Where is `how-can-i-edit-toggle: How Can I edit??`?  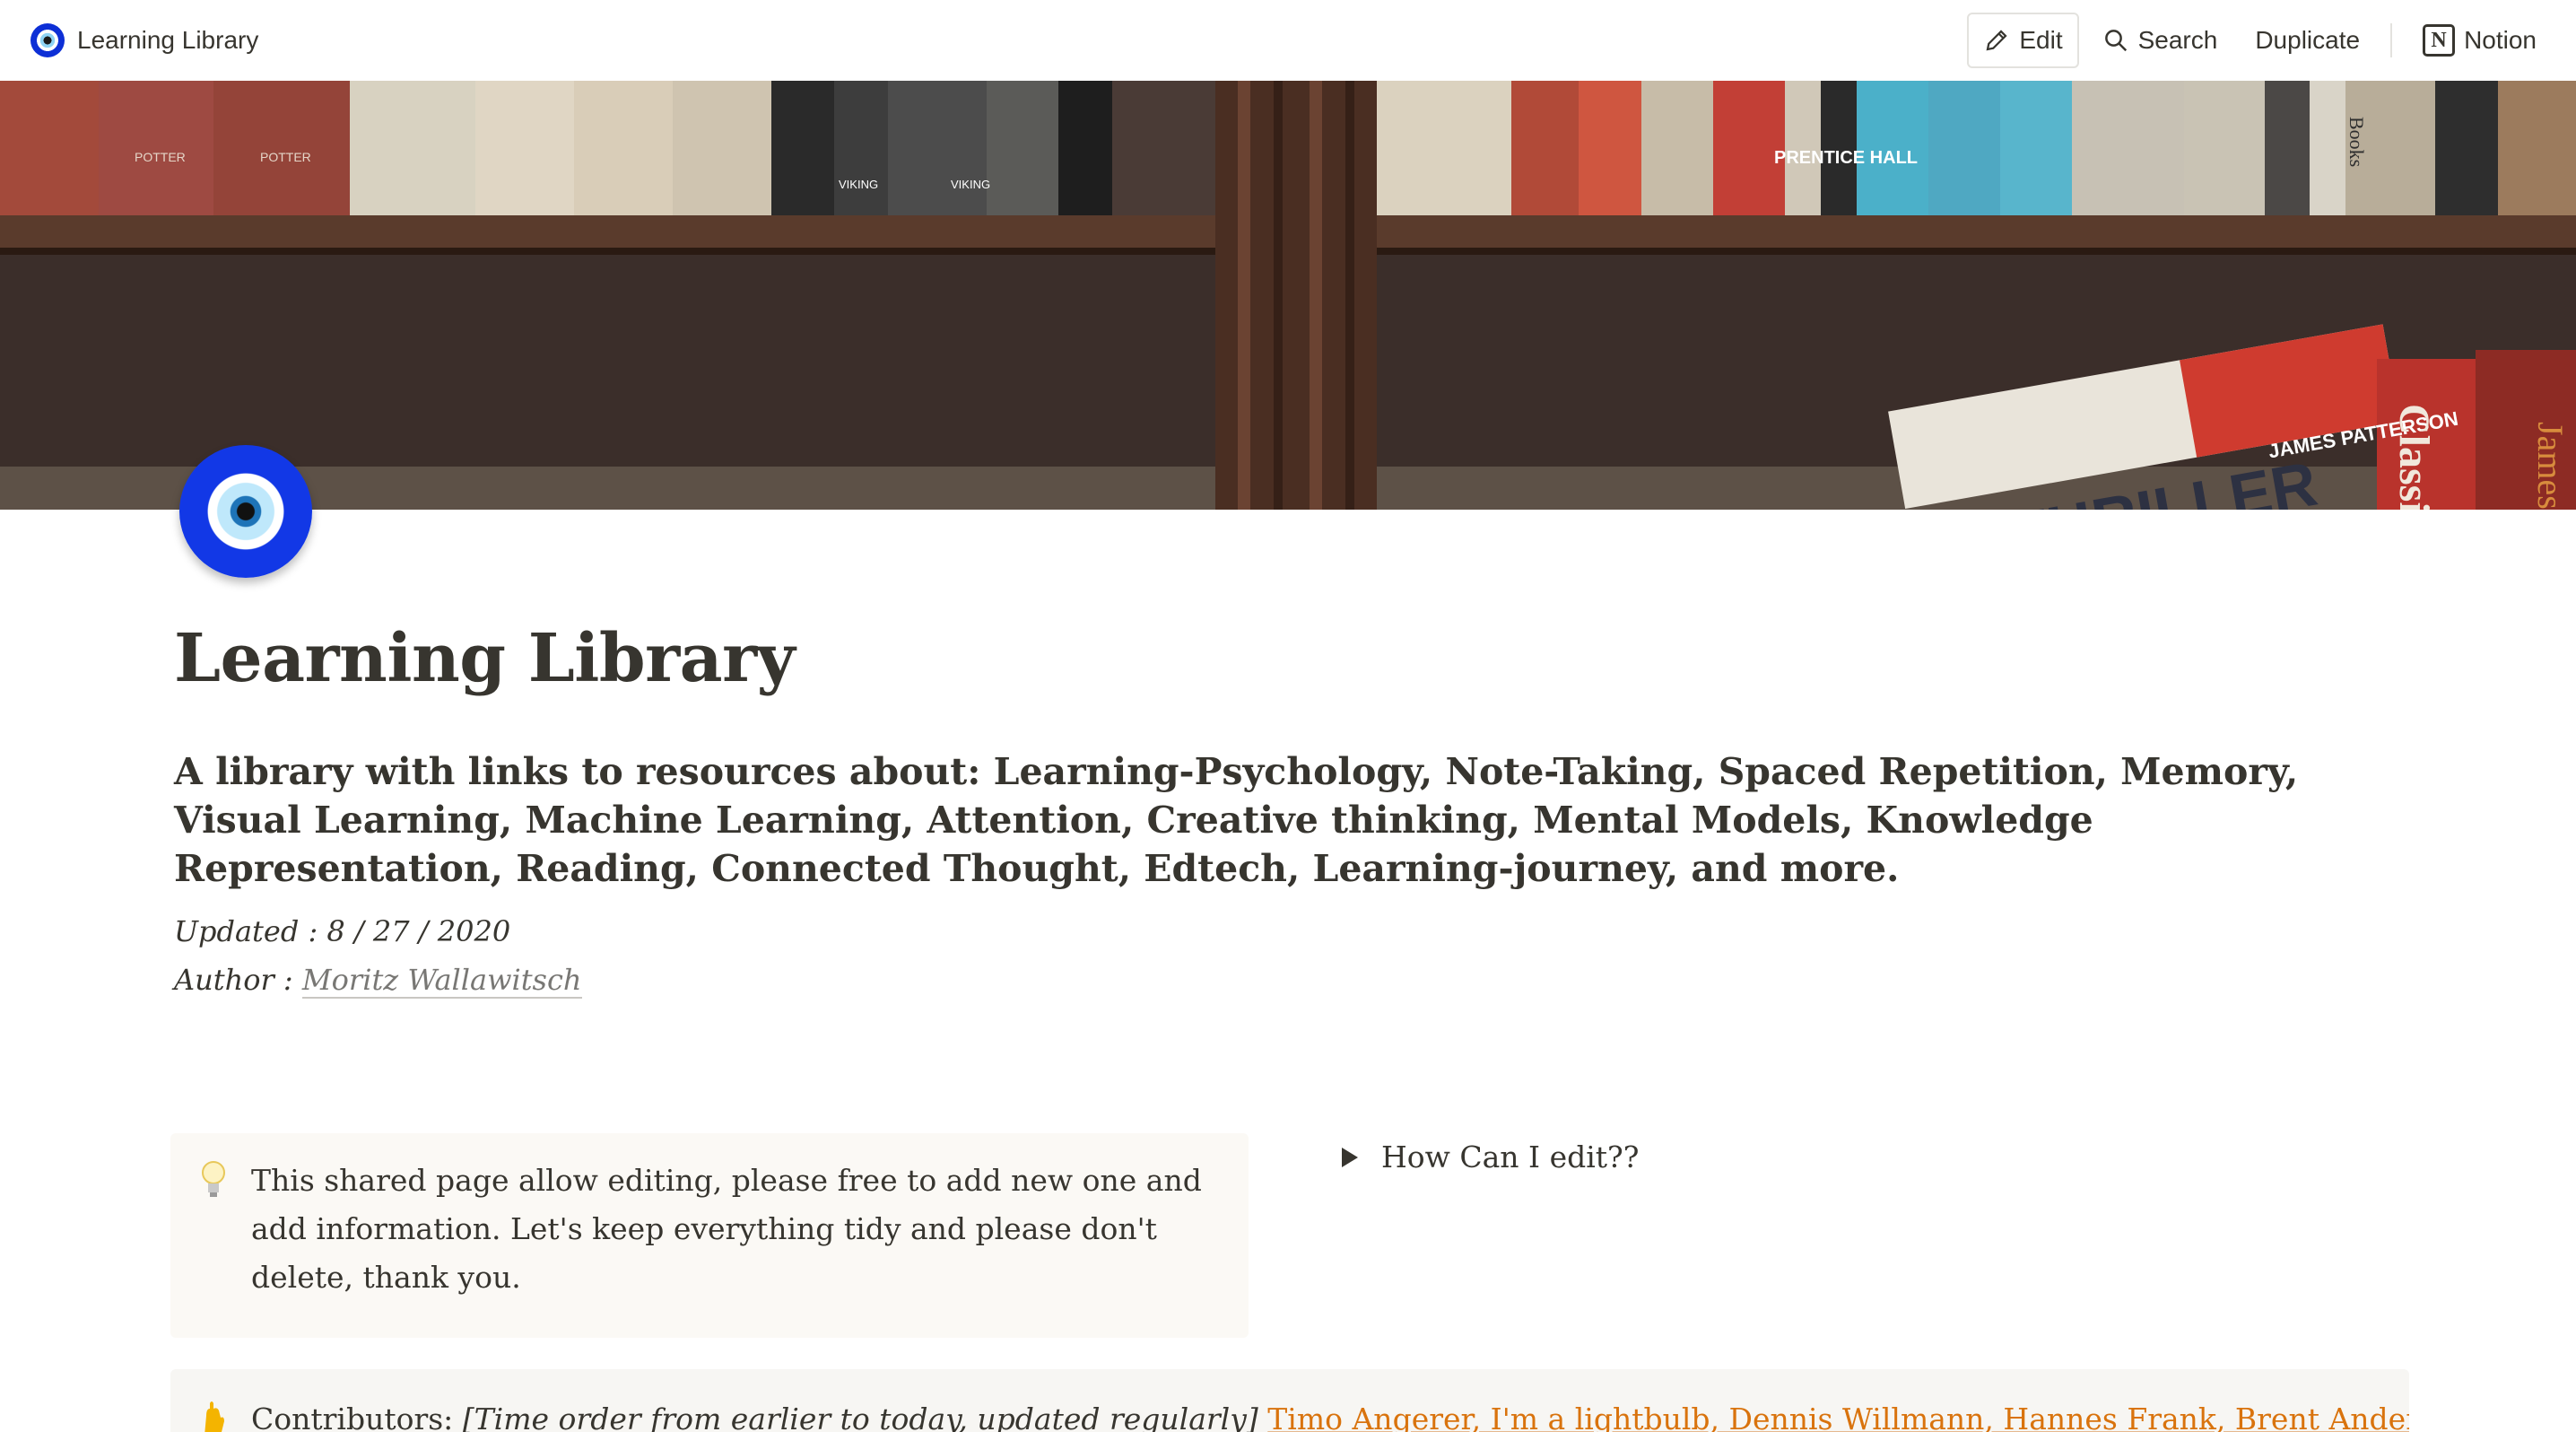 how-can-i-edit-toggle: How Can I edit?? is located at coordinates (1490, 1156).